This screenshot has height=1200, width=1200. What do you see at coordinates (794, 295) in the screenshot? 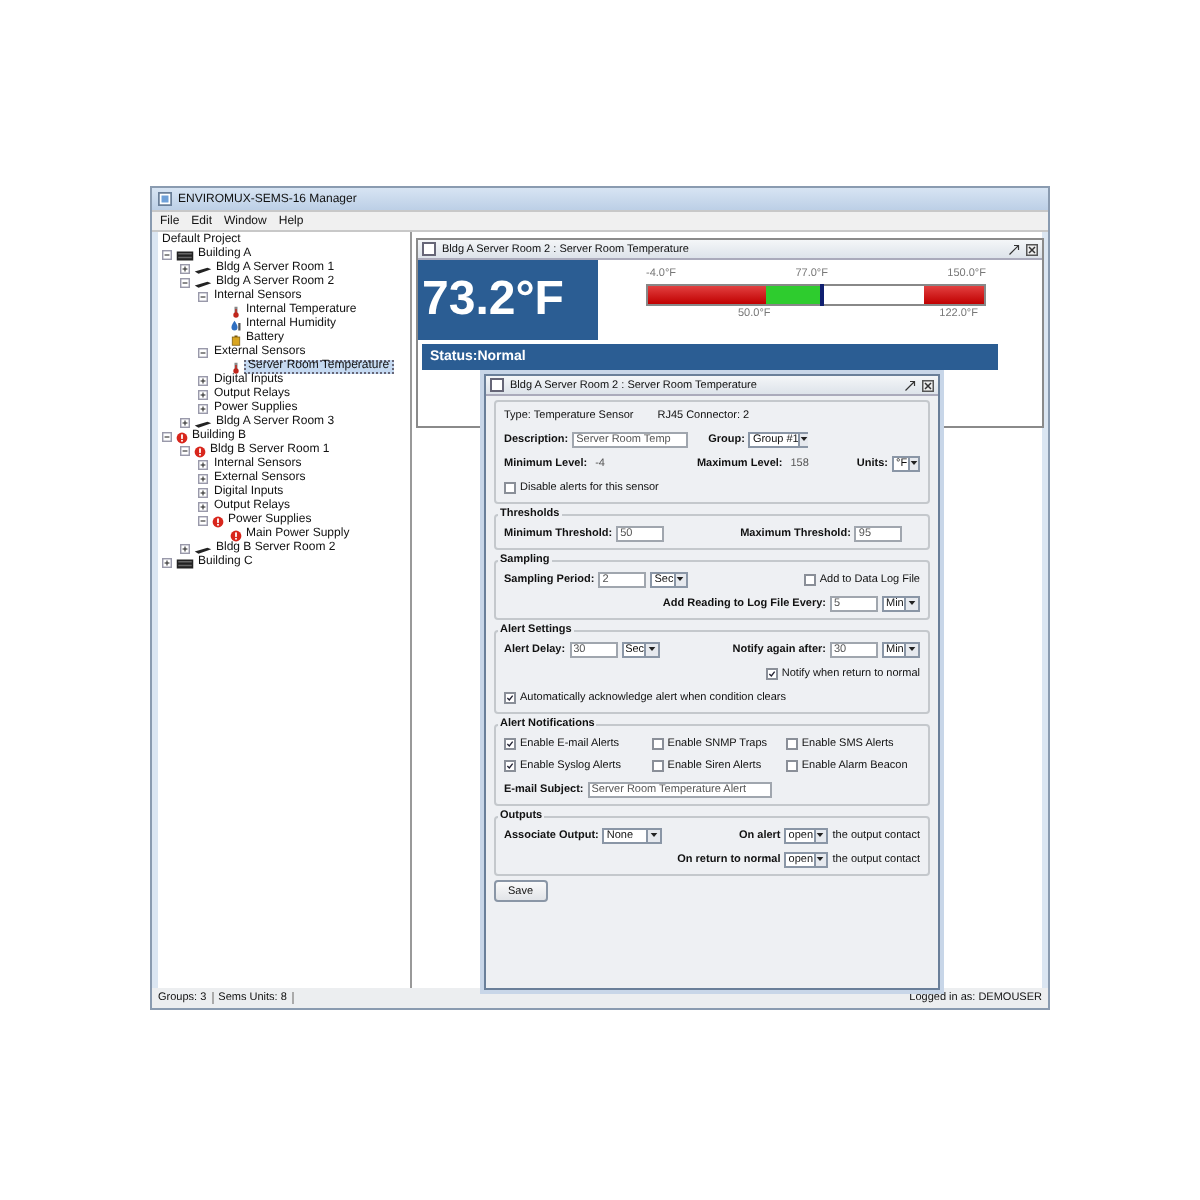
I see `normal-range` at bounding box center [794, 295].